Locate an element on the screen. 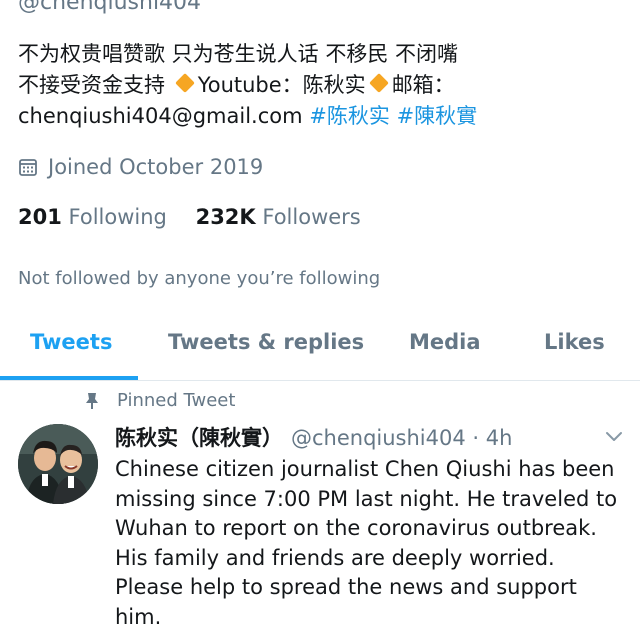  avatar-image is located at coordinates (58, 464).